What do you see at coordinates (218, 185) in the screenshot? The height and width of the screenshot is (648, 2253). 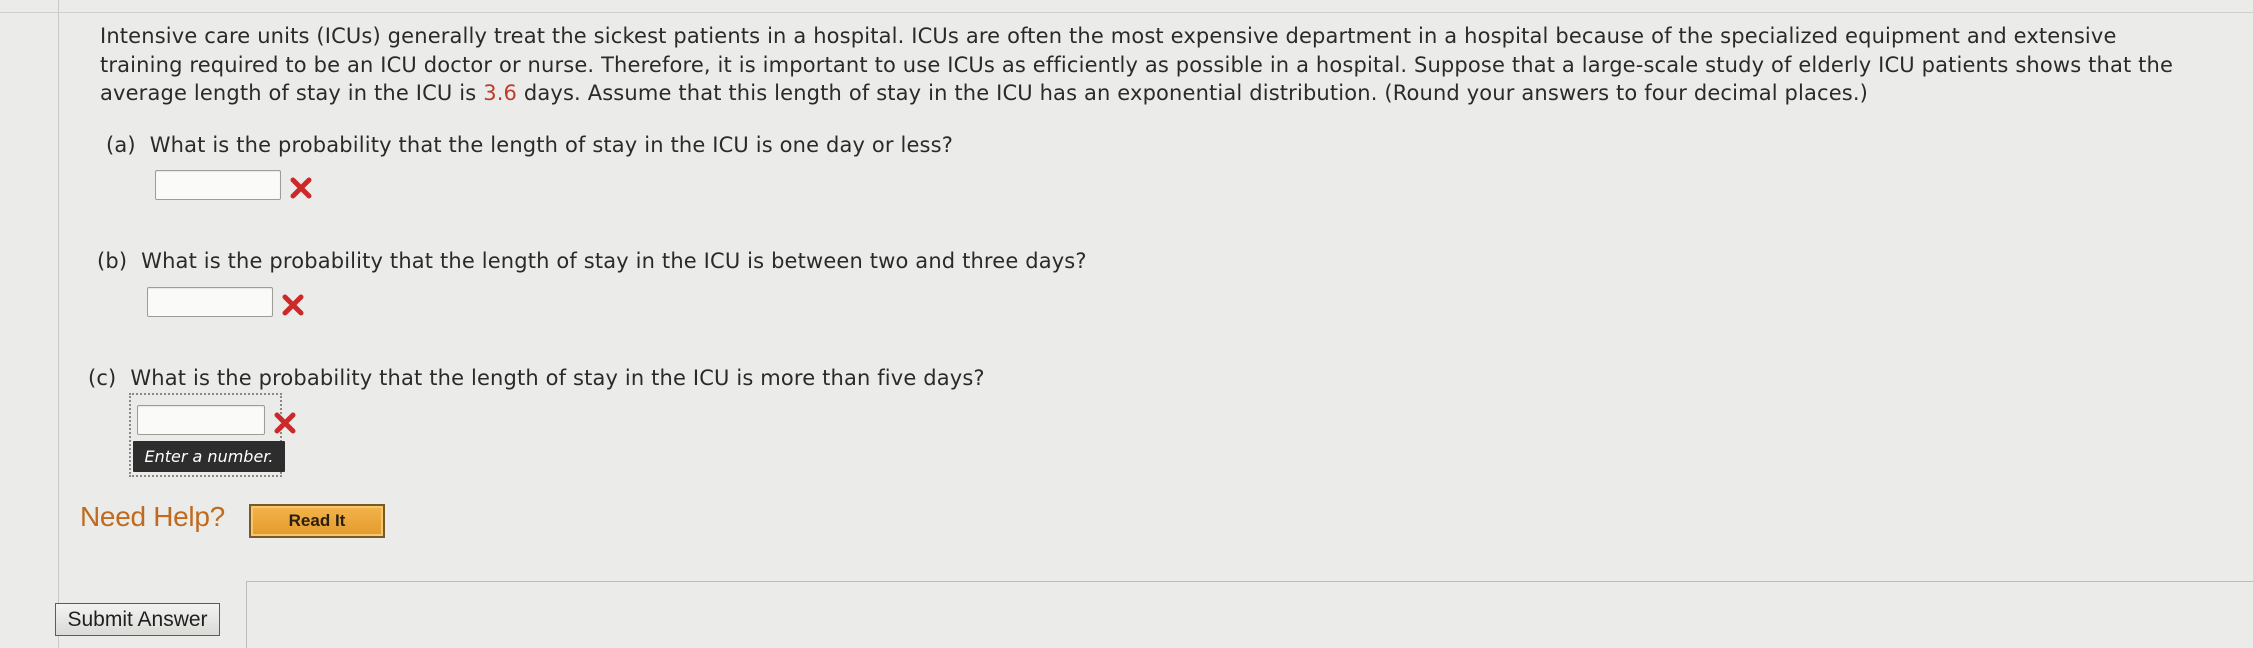 I see `answer-a-input` at bounding box center [218, 185].